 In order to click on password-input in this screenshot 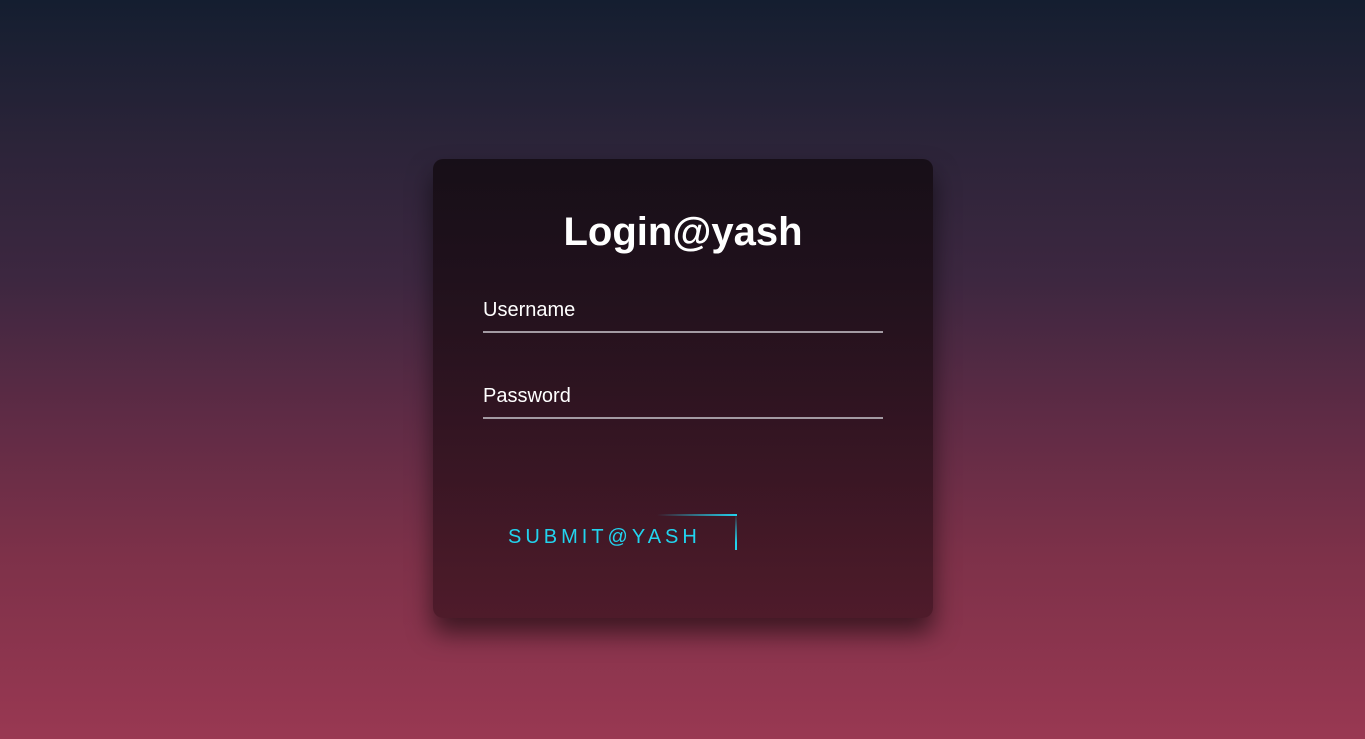, I will do `click(683, 399)`.